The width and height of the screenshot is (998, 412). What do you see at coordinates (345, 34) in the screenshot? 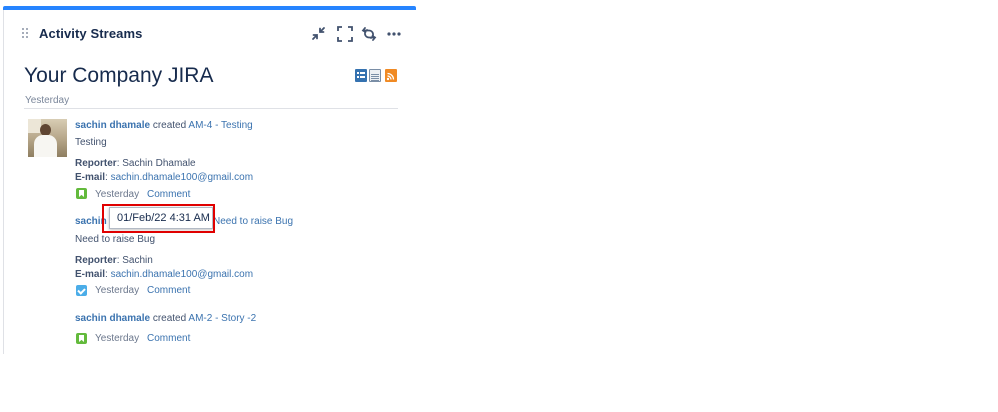
I see `fullscreen-icon` at bounding box center [345, 34].